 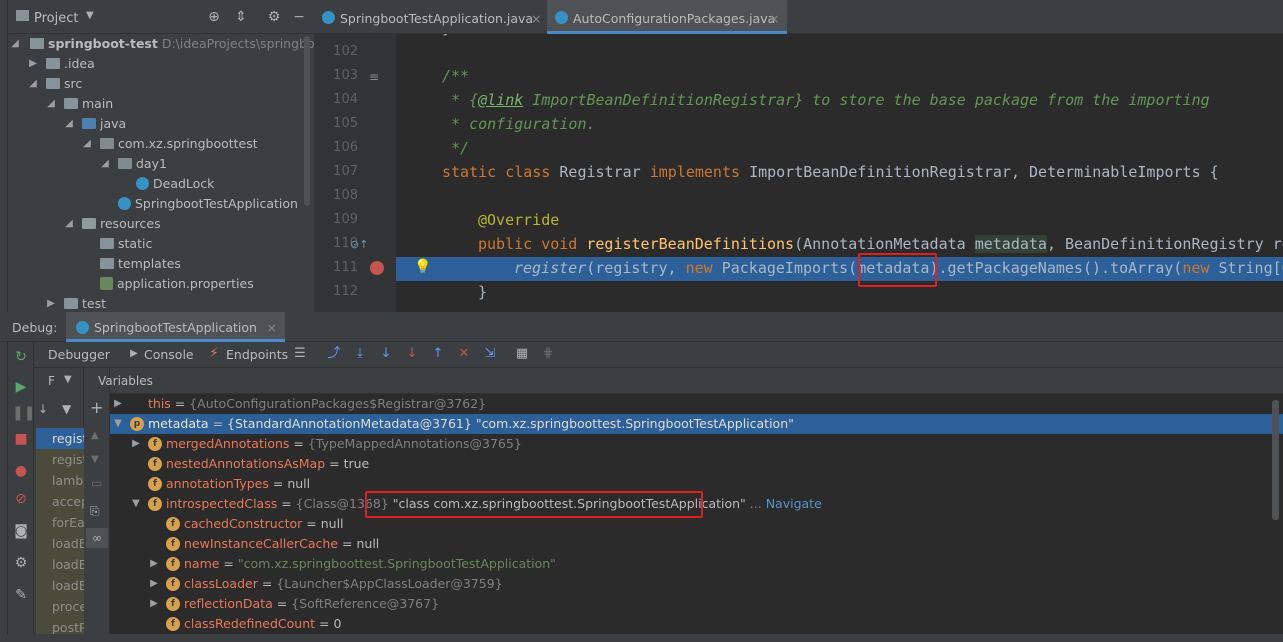 I want to click on project-panel-title: Project, so click(x=56, y=18).